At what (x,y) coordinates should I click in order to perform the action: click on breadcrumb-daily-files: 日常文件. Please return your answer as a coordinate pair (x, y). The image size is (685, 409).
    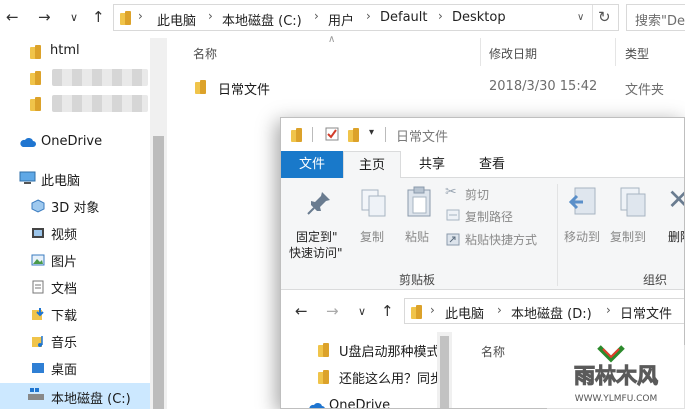
    Looking at the image, I should click on (646, 312).